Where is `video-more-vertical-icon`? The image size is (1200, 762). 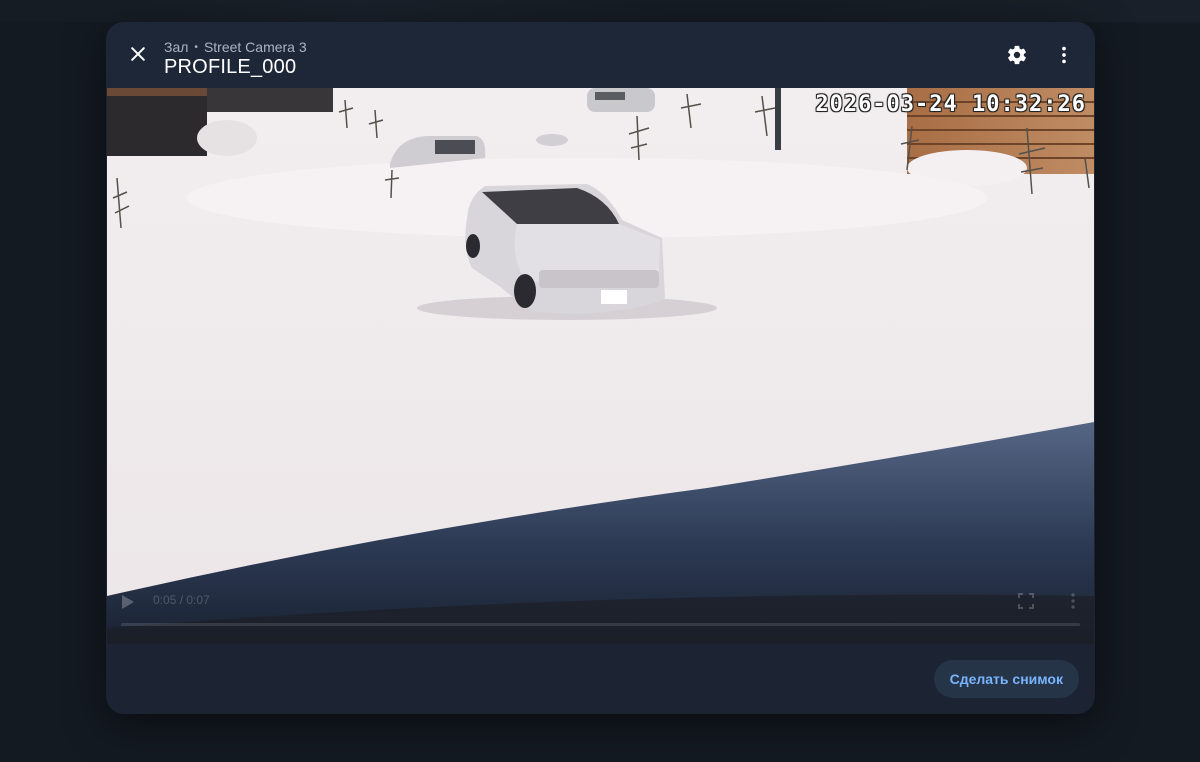
video-more-vertical-icon is located at coordinates (1073, 601).